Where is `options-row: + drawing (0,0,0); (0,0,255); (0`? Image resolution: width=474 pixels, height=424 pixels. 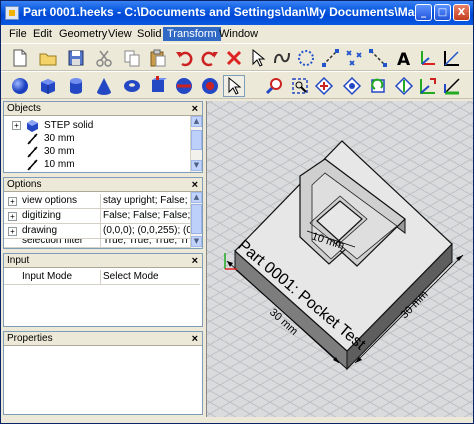 options-row: + drawing (0,0,0); (0,0,255); (0 is located at coordinates (97, 231).